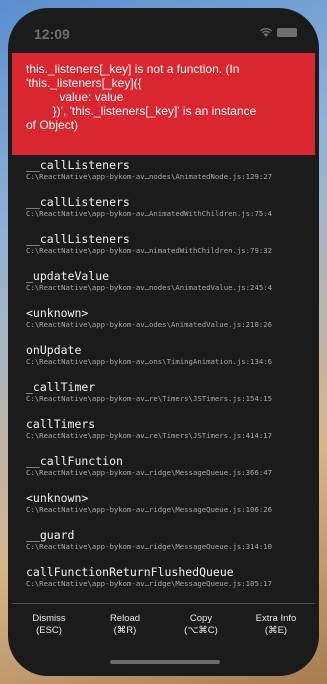 The width and height of the screenshot is (327, 684). What do you see at coordinates (52, 34) in the screenshot?
I see `status-time: 12:09` at bounding box center [52, 34].